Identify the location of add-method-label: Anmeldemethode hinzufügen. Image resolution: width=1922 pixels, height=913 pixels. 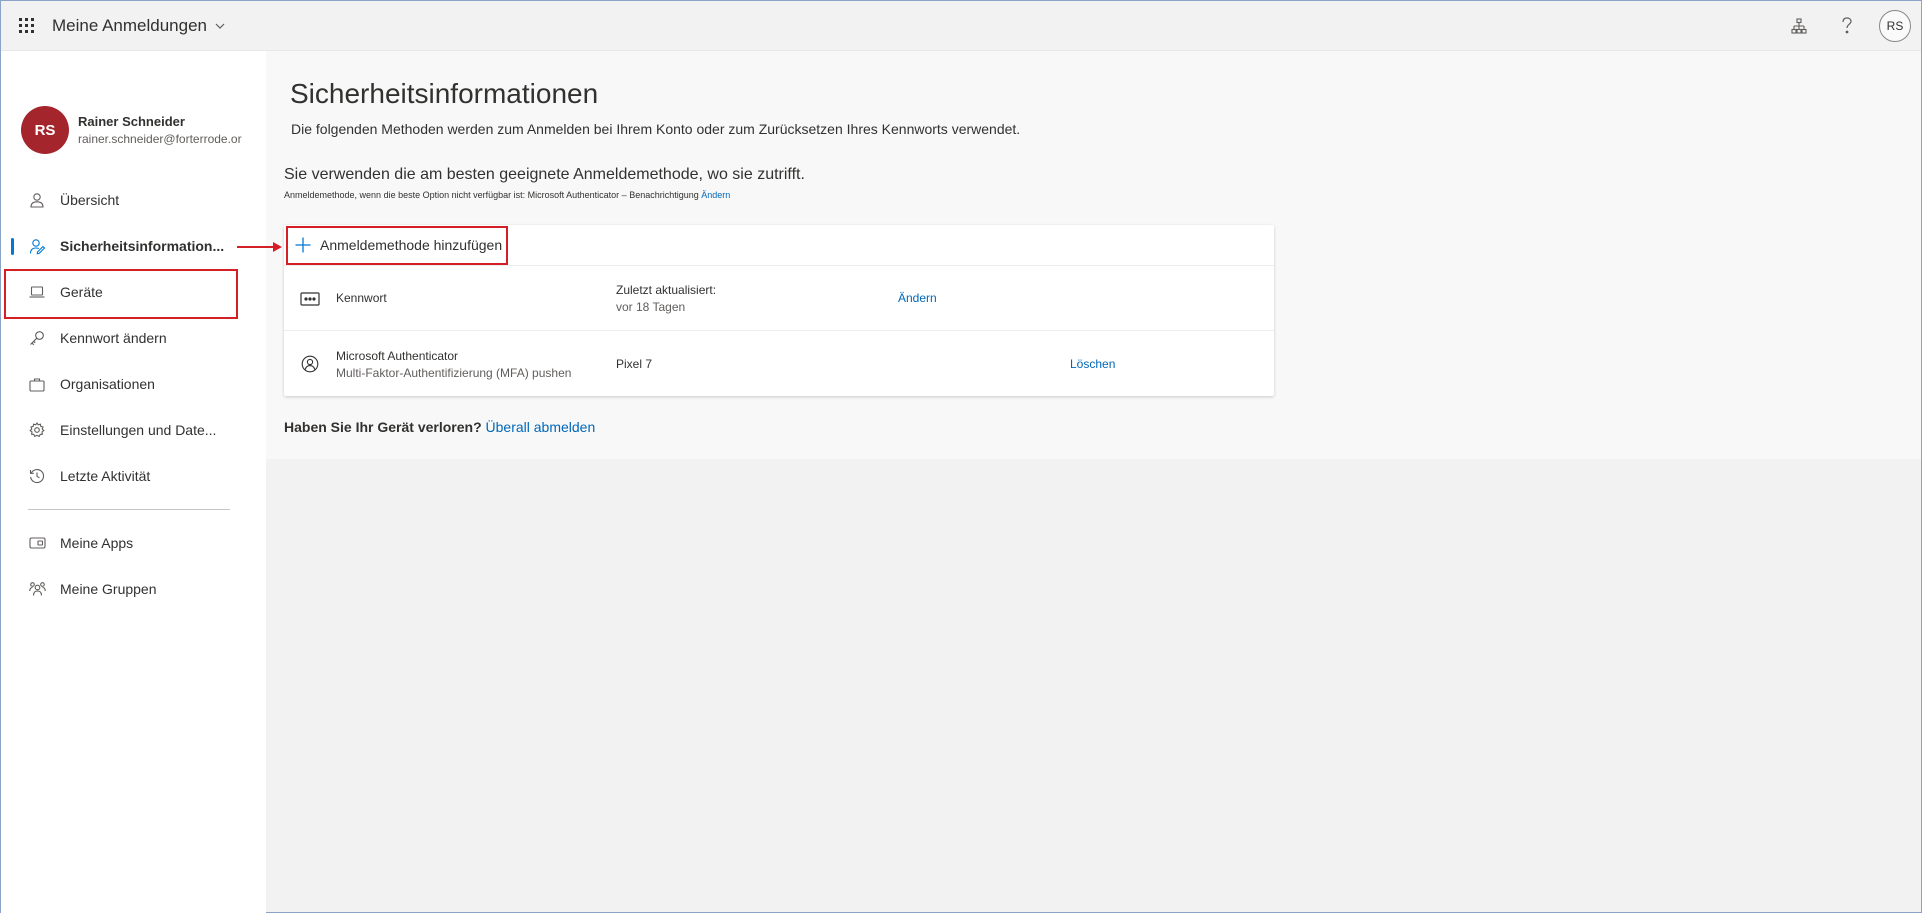
(411, 245).